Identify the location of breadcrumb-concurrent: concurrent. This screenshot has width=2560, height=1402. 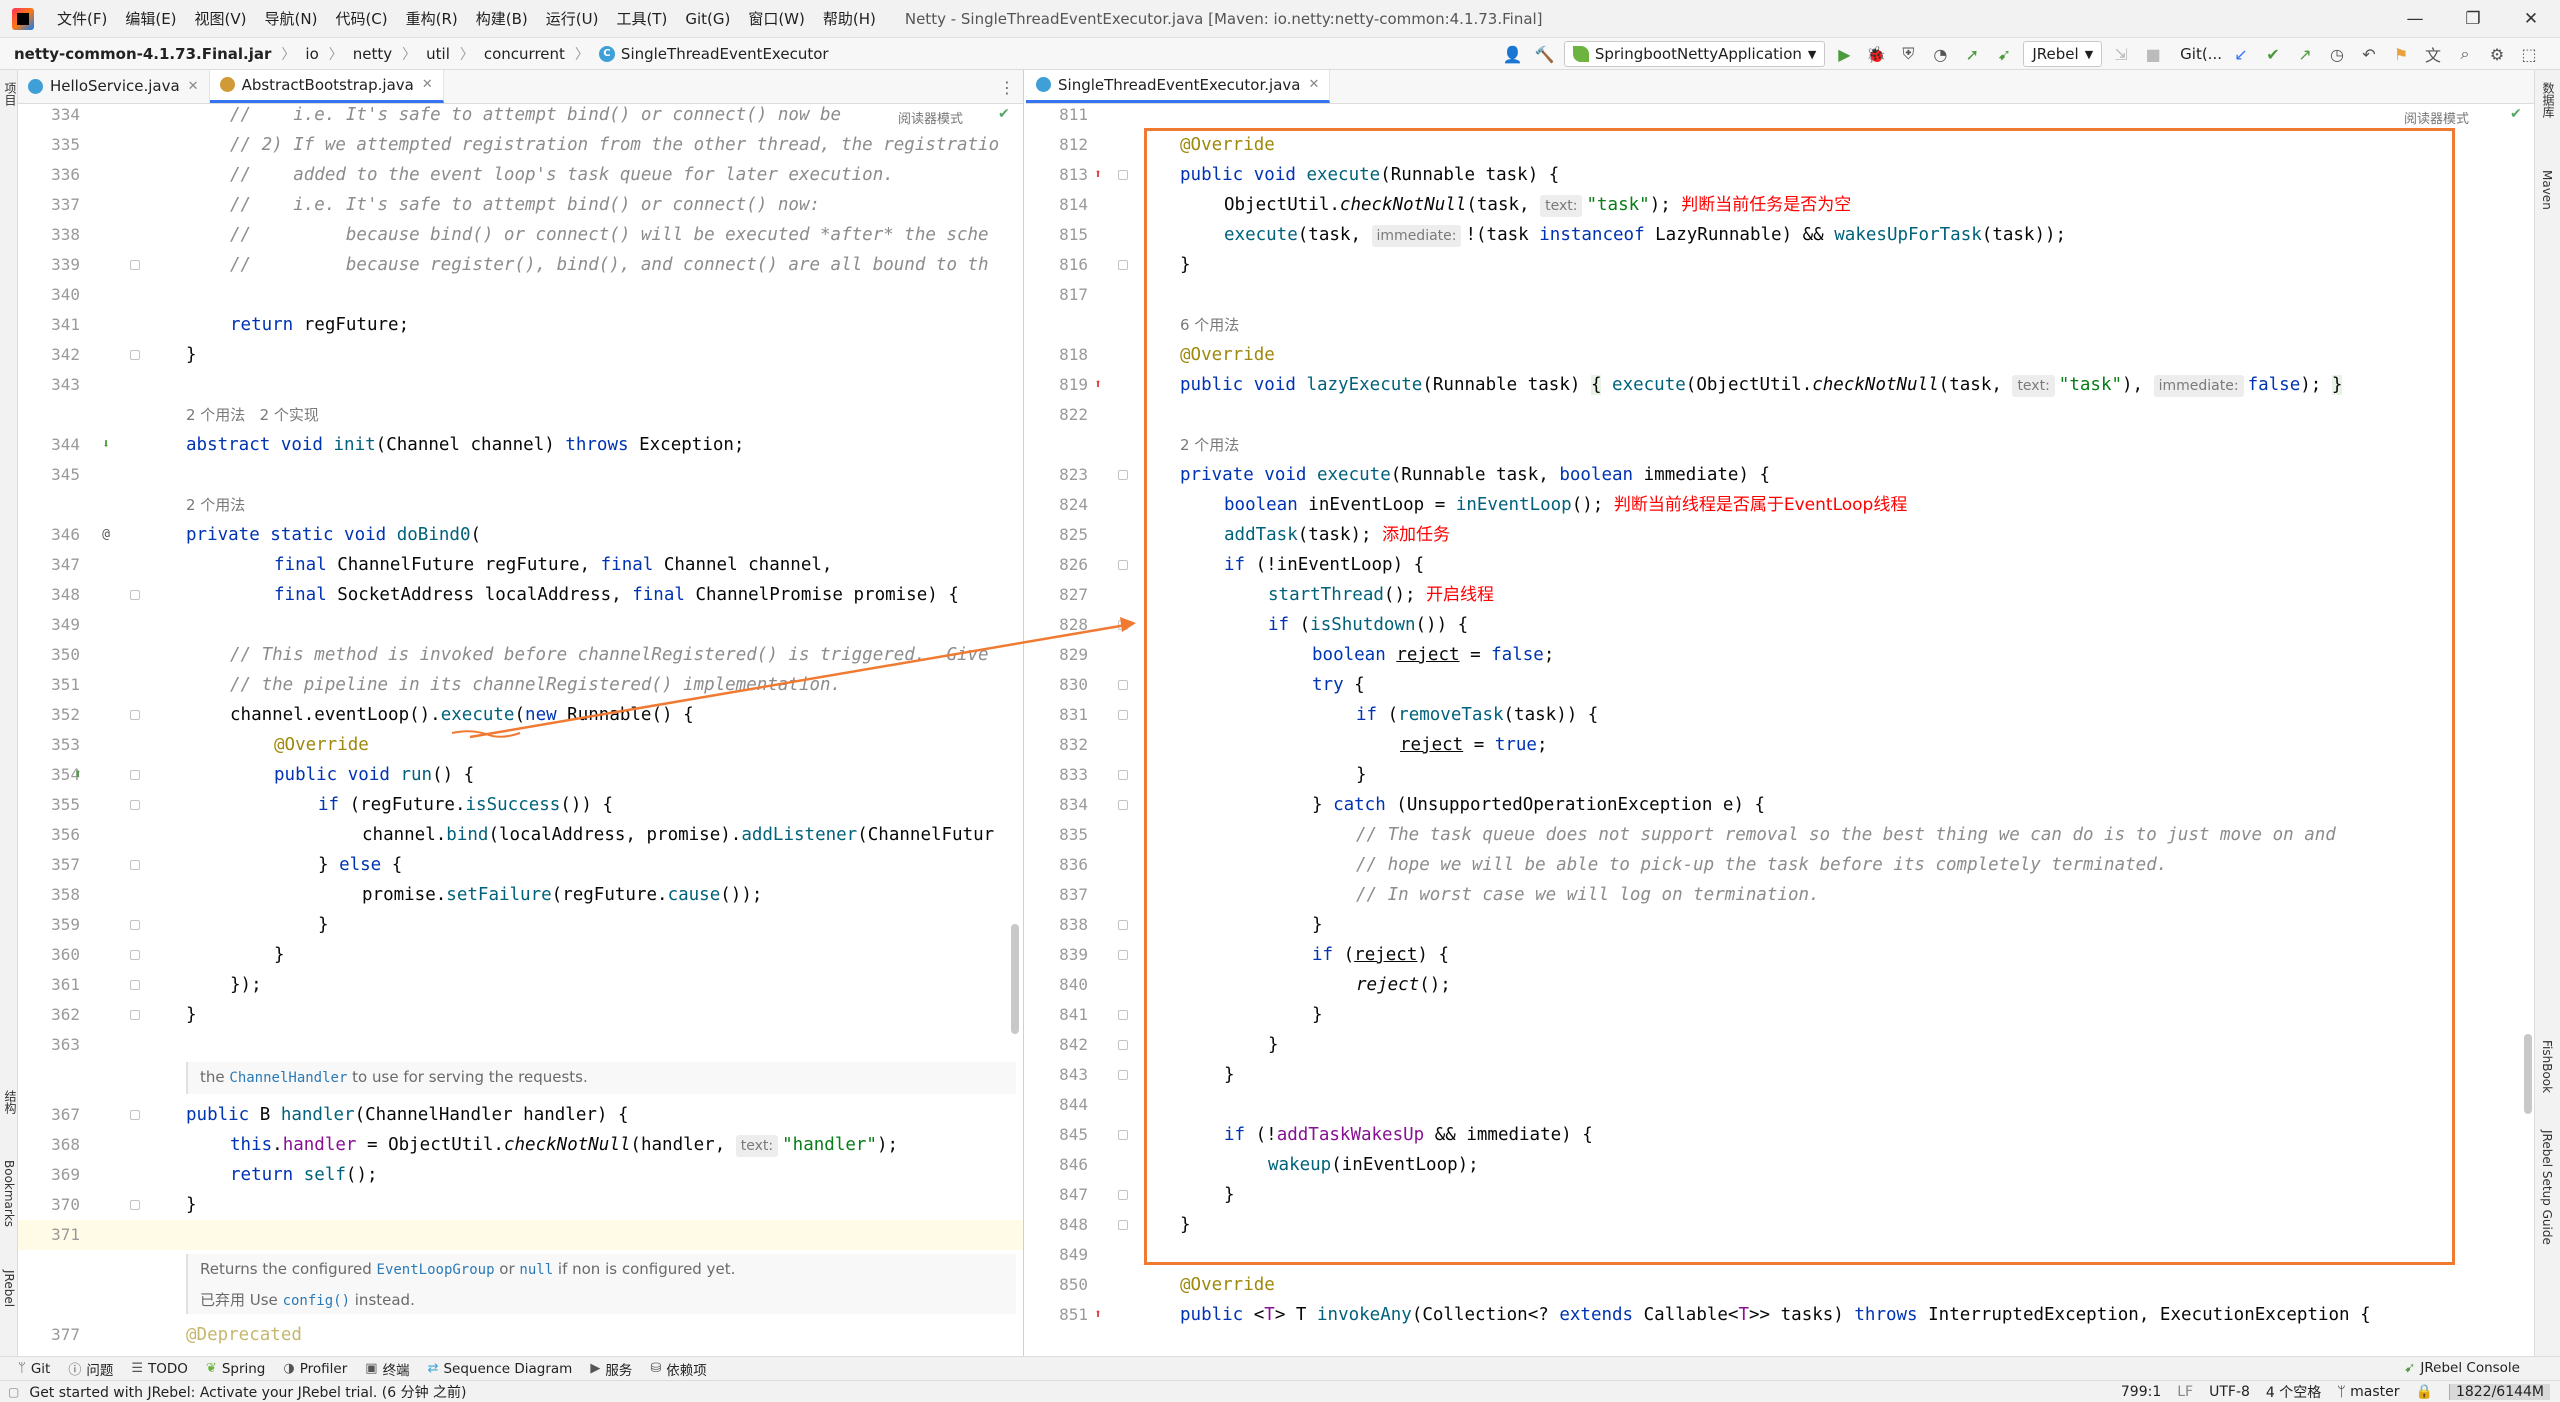
(524, 54).